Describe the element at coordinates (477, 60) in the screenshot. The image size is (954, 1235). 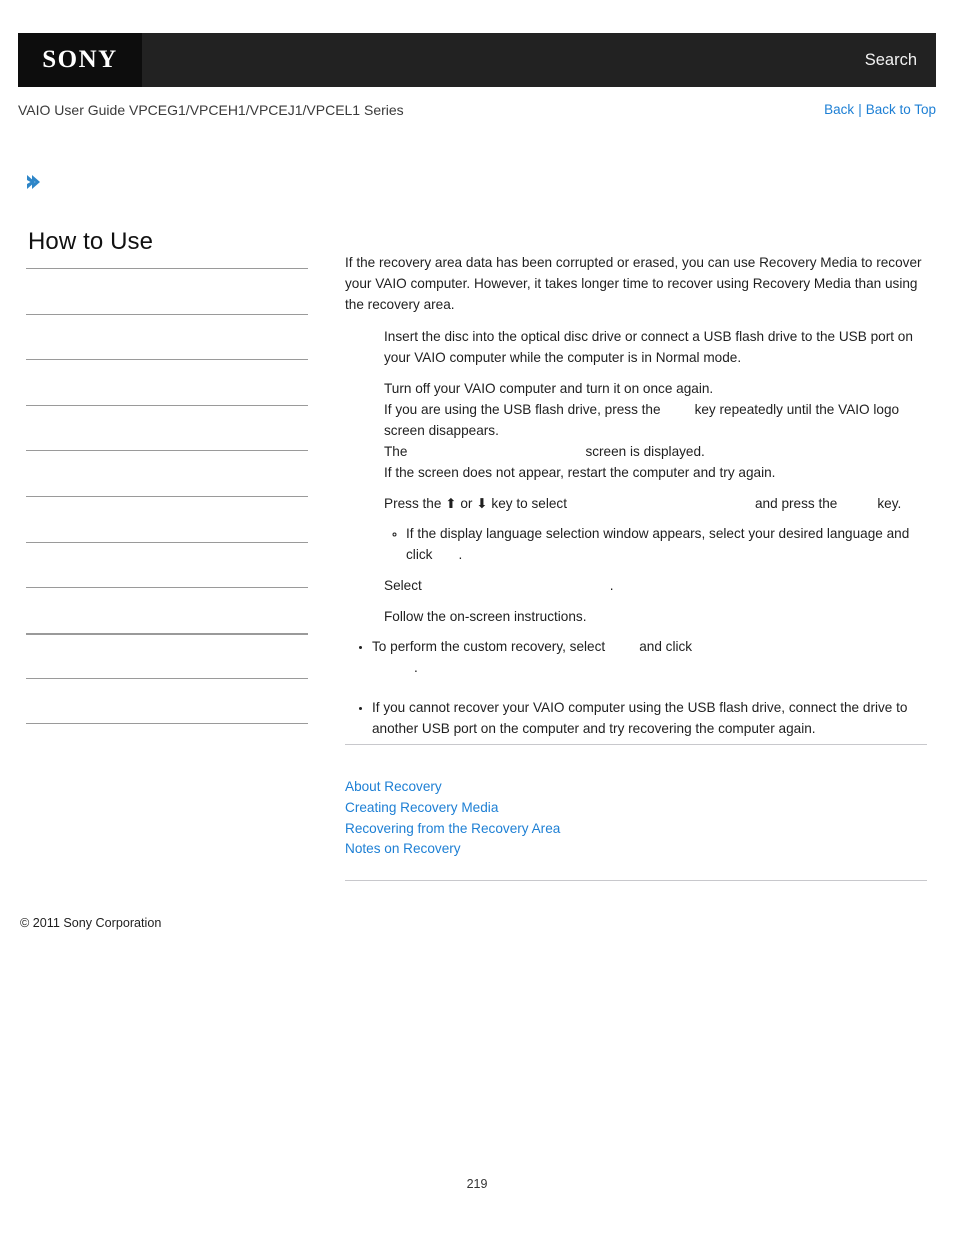
I see `site-header-bar: SONY Search` at that location.